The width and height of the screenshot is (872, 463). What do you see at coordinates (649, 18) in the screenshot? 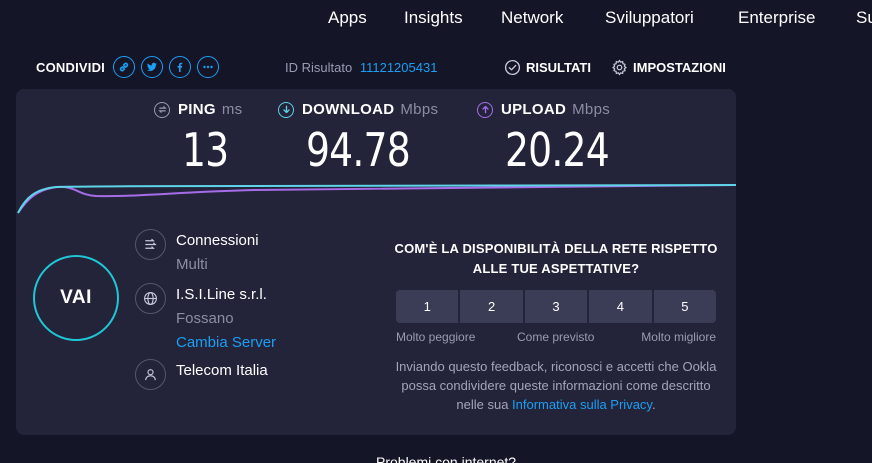
I see `nav-sviluppatori: Sviluppatori` at bounding box center [649, 18].